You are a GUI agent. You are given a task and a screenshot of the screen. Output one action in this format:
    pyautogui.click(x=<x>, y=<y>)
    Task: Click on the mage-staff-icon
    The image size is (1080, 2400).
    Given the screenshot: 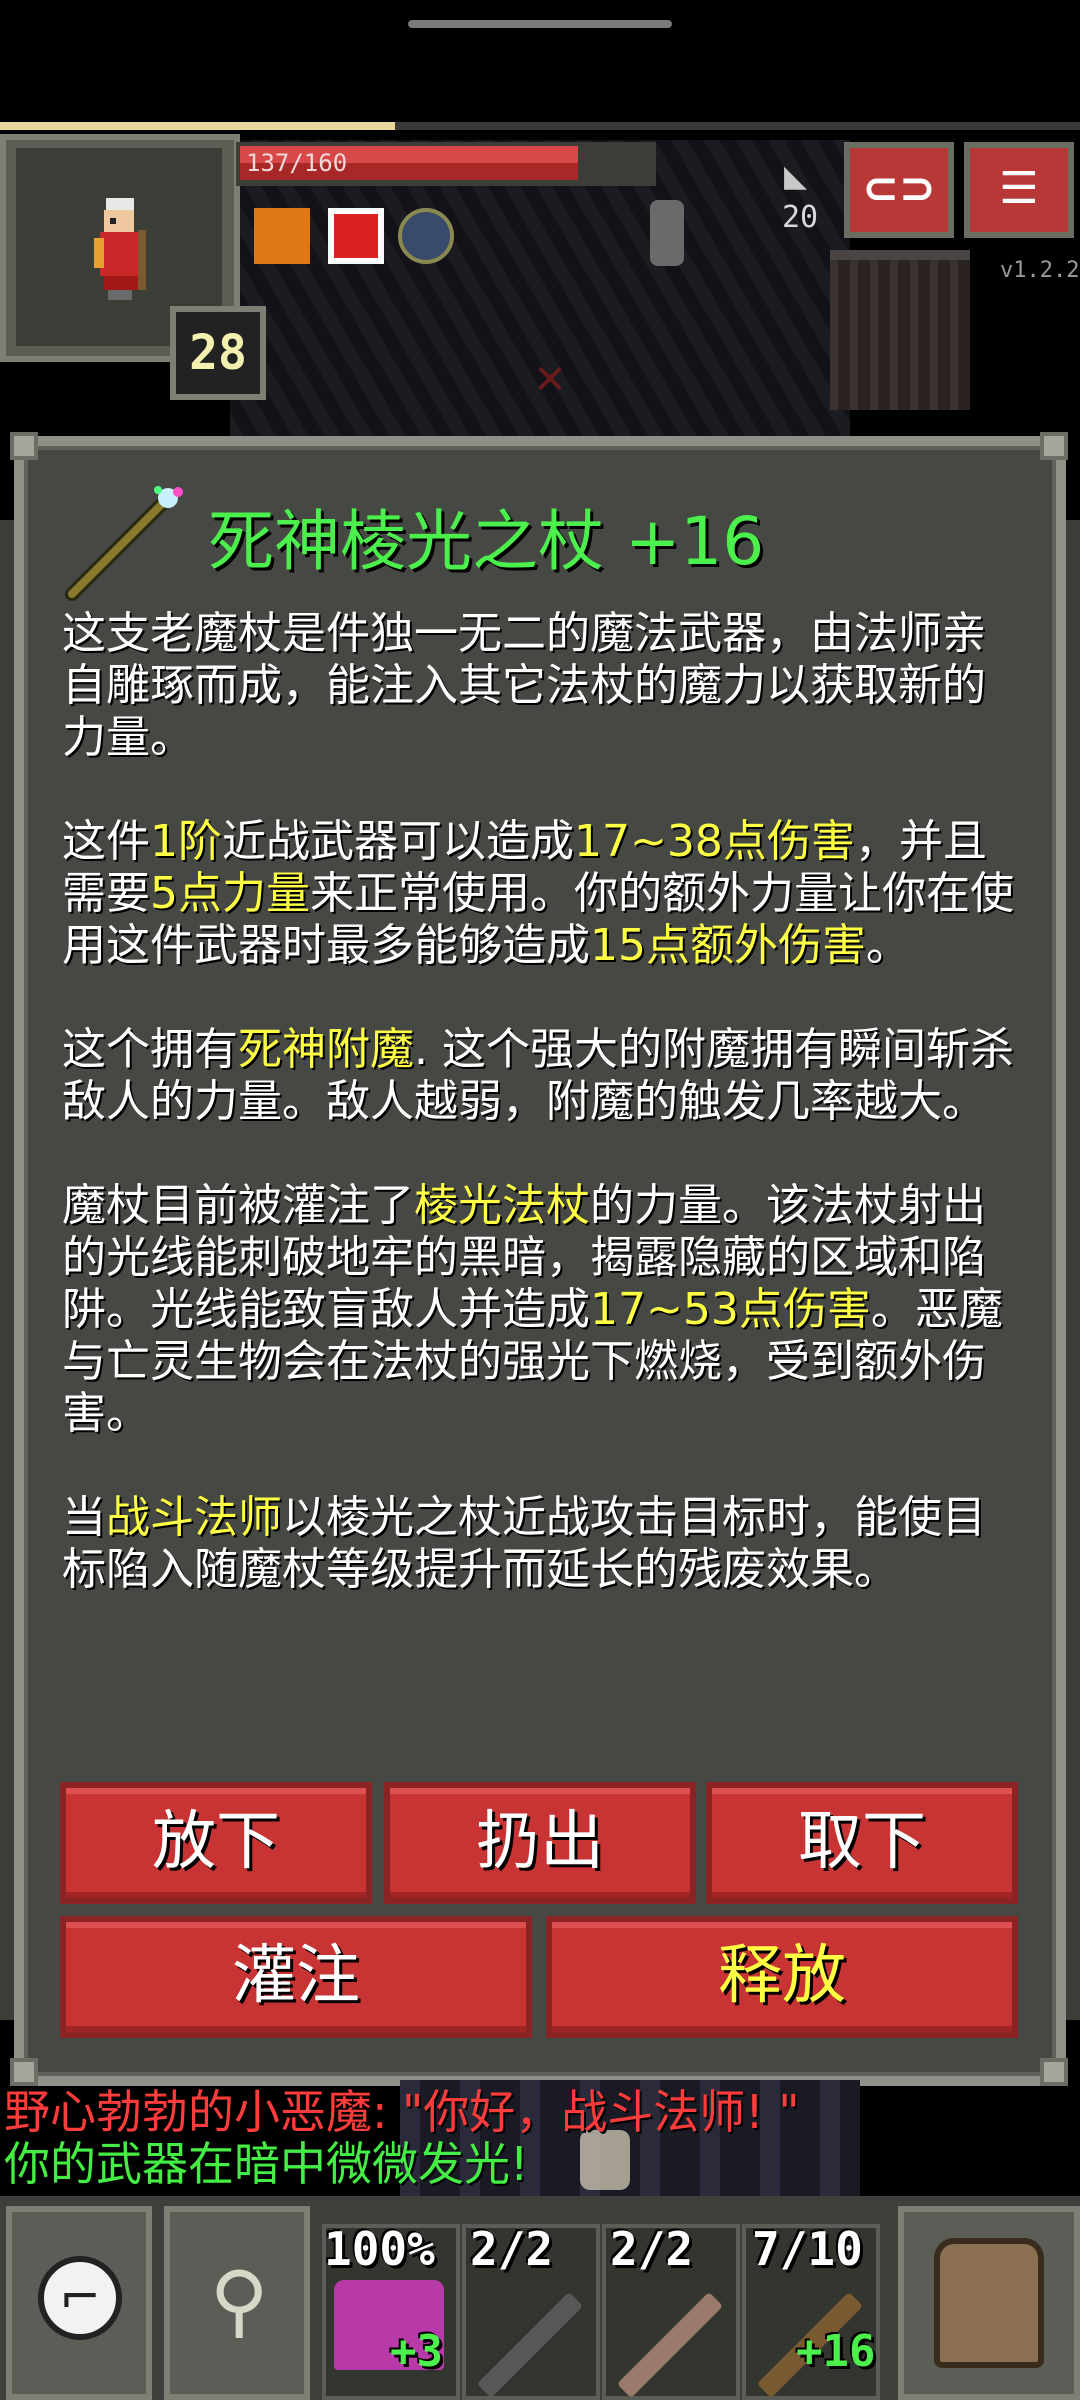 What is the action you would take?
    pyautogui.click(x=124, y=543)
    